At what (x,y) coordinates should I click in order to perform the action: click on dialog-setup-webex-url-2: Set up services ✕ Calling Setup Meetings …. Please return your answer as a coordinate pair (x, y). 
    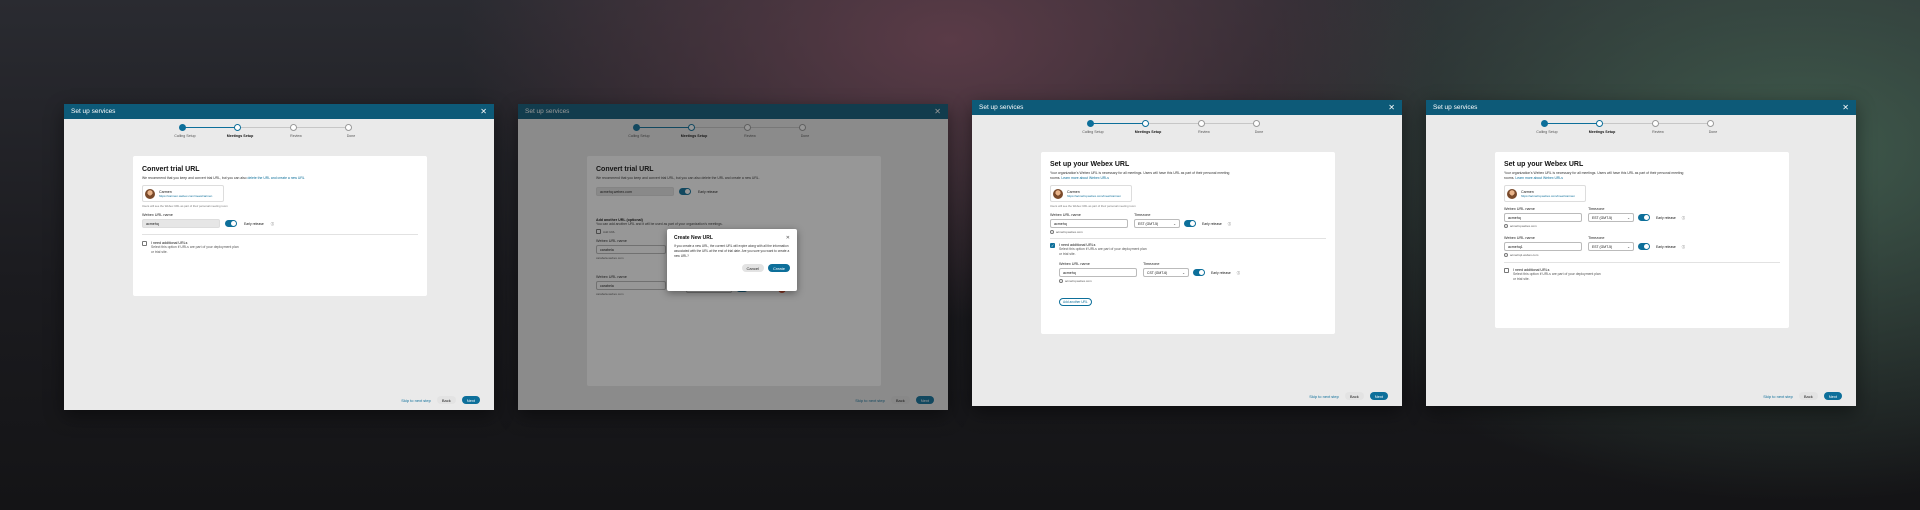
    Looking at the image, I should click on (1641, 253).